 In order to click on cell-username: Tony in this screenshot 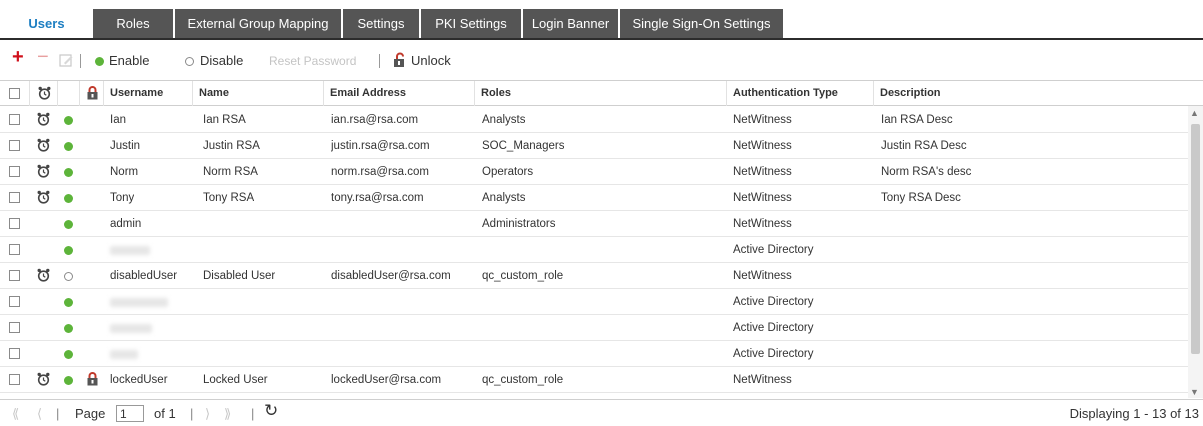, I will do `click(122, 198)`.